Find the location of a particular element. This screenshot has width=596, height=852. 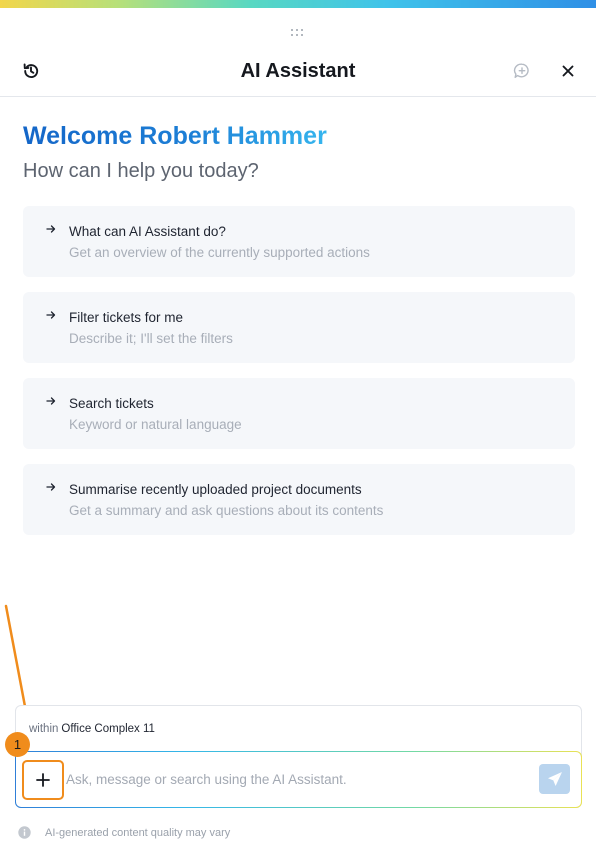

composer: within Office Complex 11 is located at coordinates (298, 756).